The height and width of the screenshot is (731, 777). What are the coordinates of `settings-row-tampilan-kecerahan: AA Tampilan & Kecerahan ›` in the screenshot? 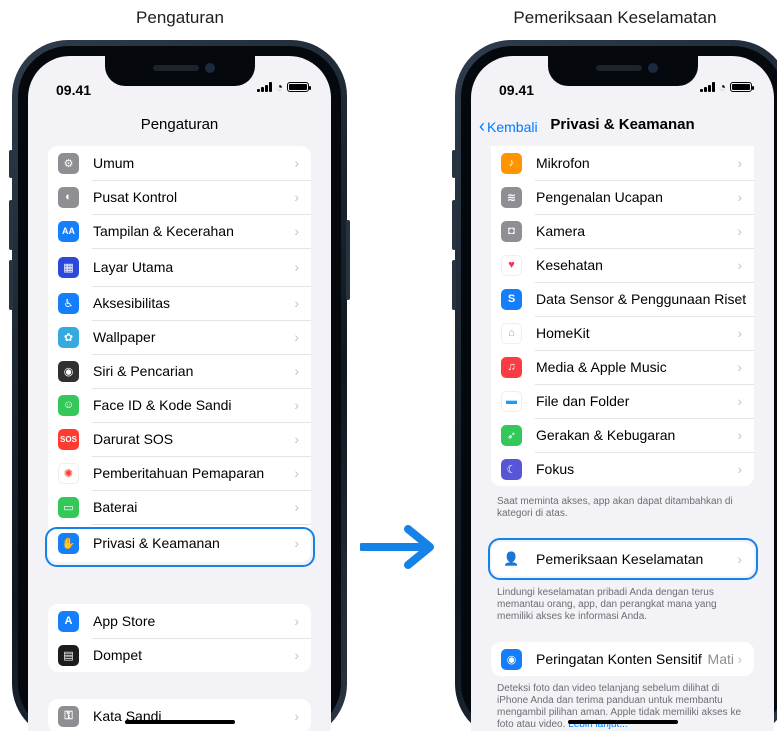 It's located at (179, 231).